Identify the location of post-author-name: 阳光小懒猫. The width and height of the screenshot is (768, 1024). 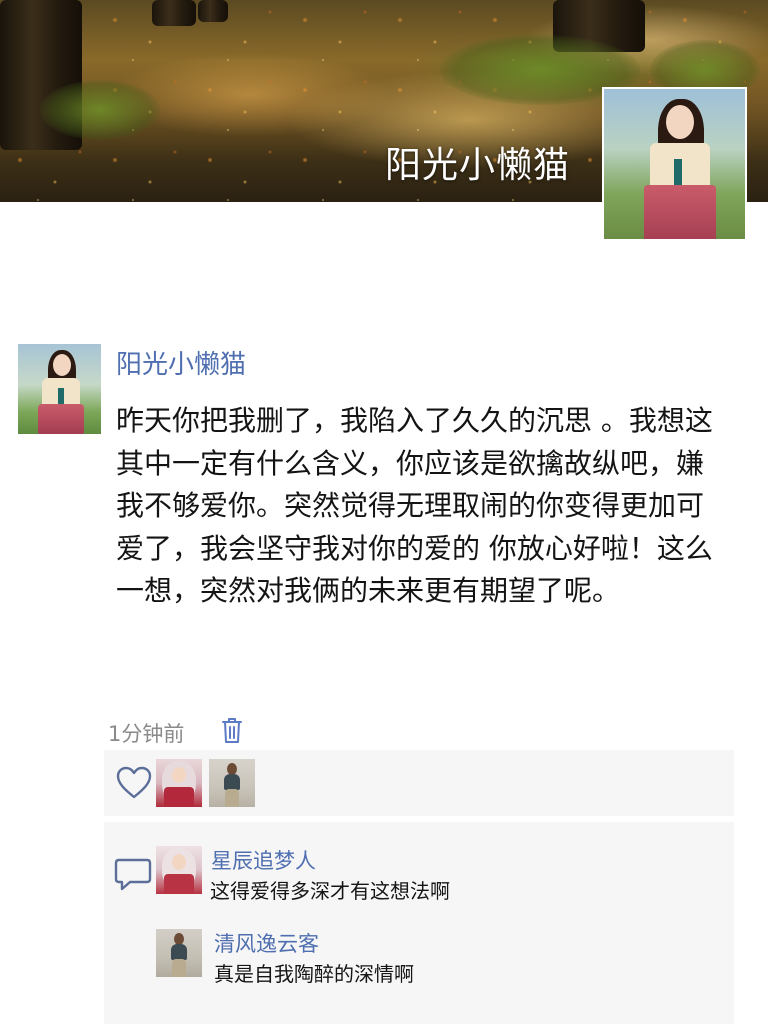
(181, 362).